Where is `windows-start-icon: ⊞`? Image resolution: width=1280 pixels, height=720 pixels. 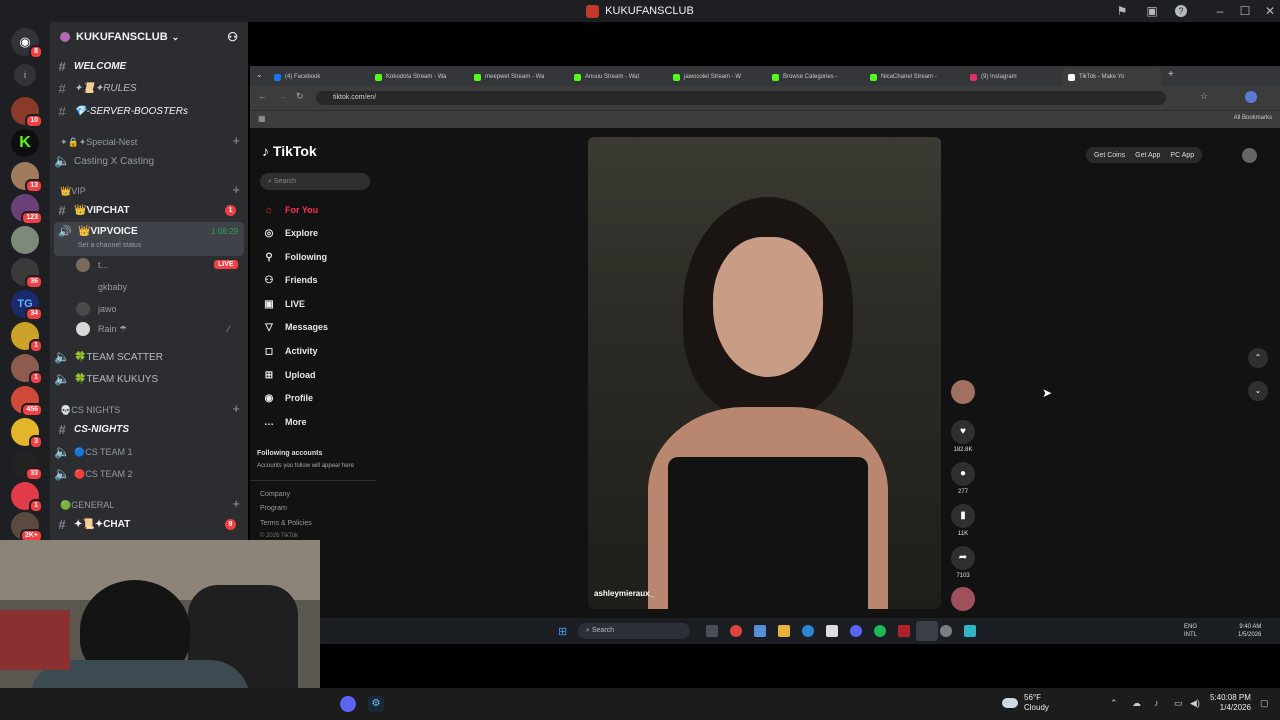
windows-start-icon: ⊞ is located at coordinates (562, 631).